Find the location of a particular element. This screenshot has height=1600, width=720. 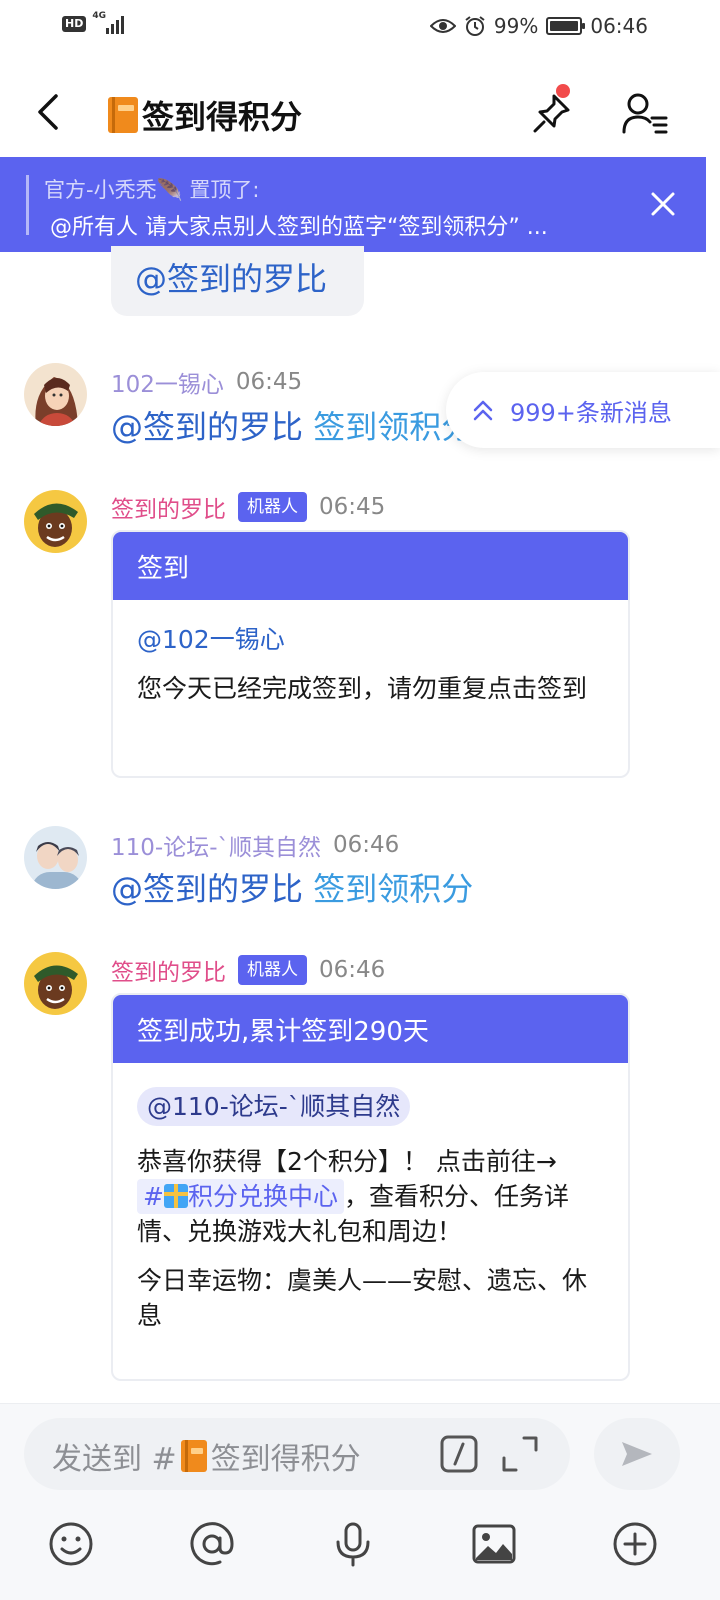

chat-title: 签到得积分 is located at coordinates (205, 115).